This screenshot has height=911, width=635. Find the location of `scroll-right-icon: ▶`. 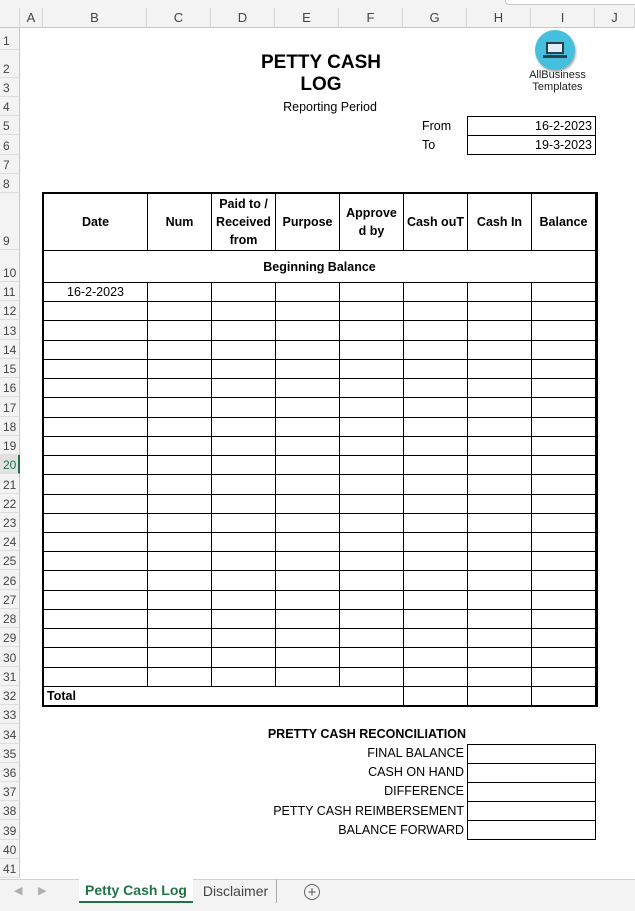

scroll-right-icon: ▶ is located at coordinates (42, 890).